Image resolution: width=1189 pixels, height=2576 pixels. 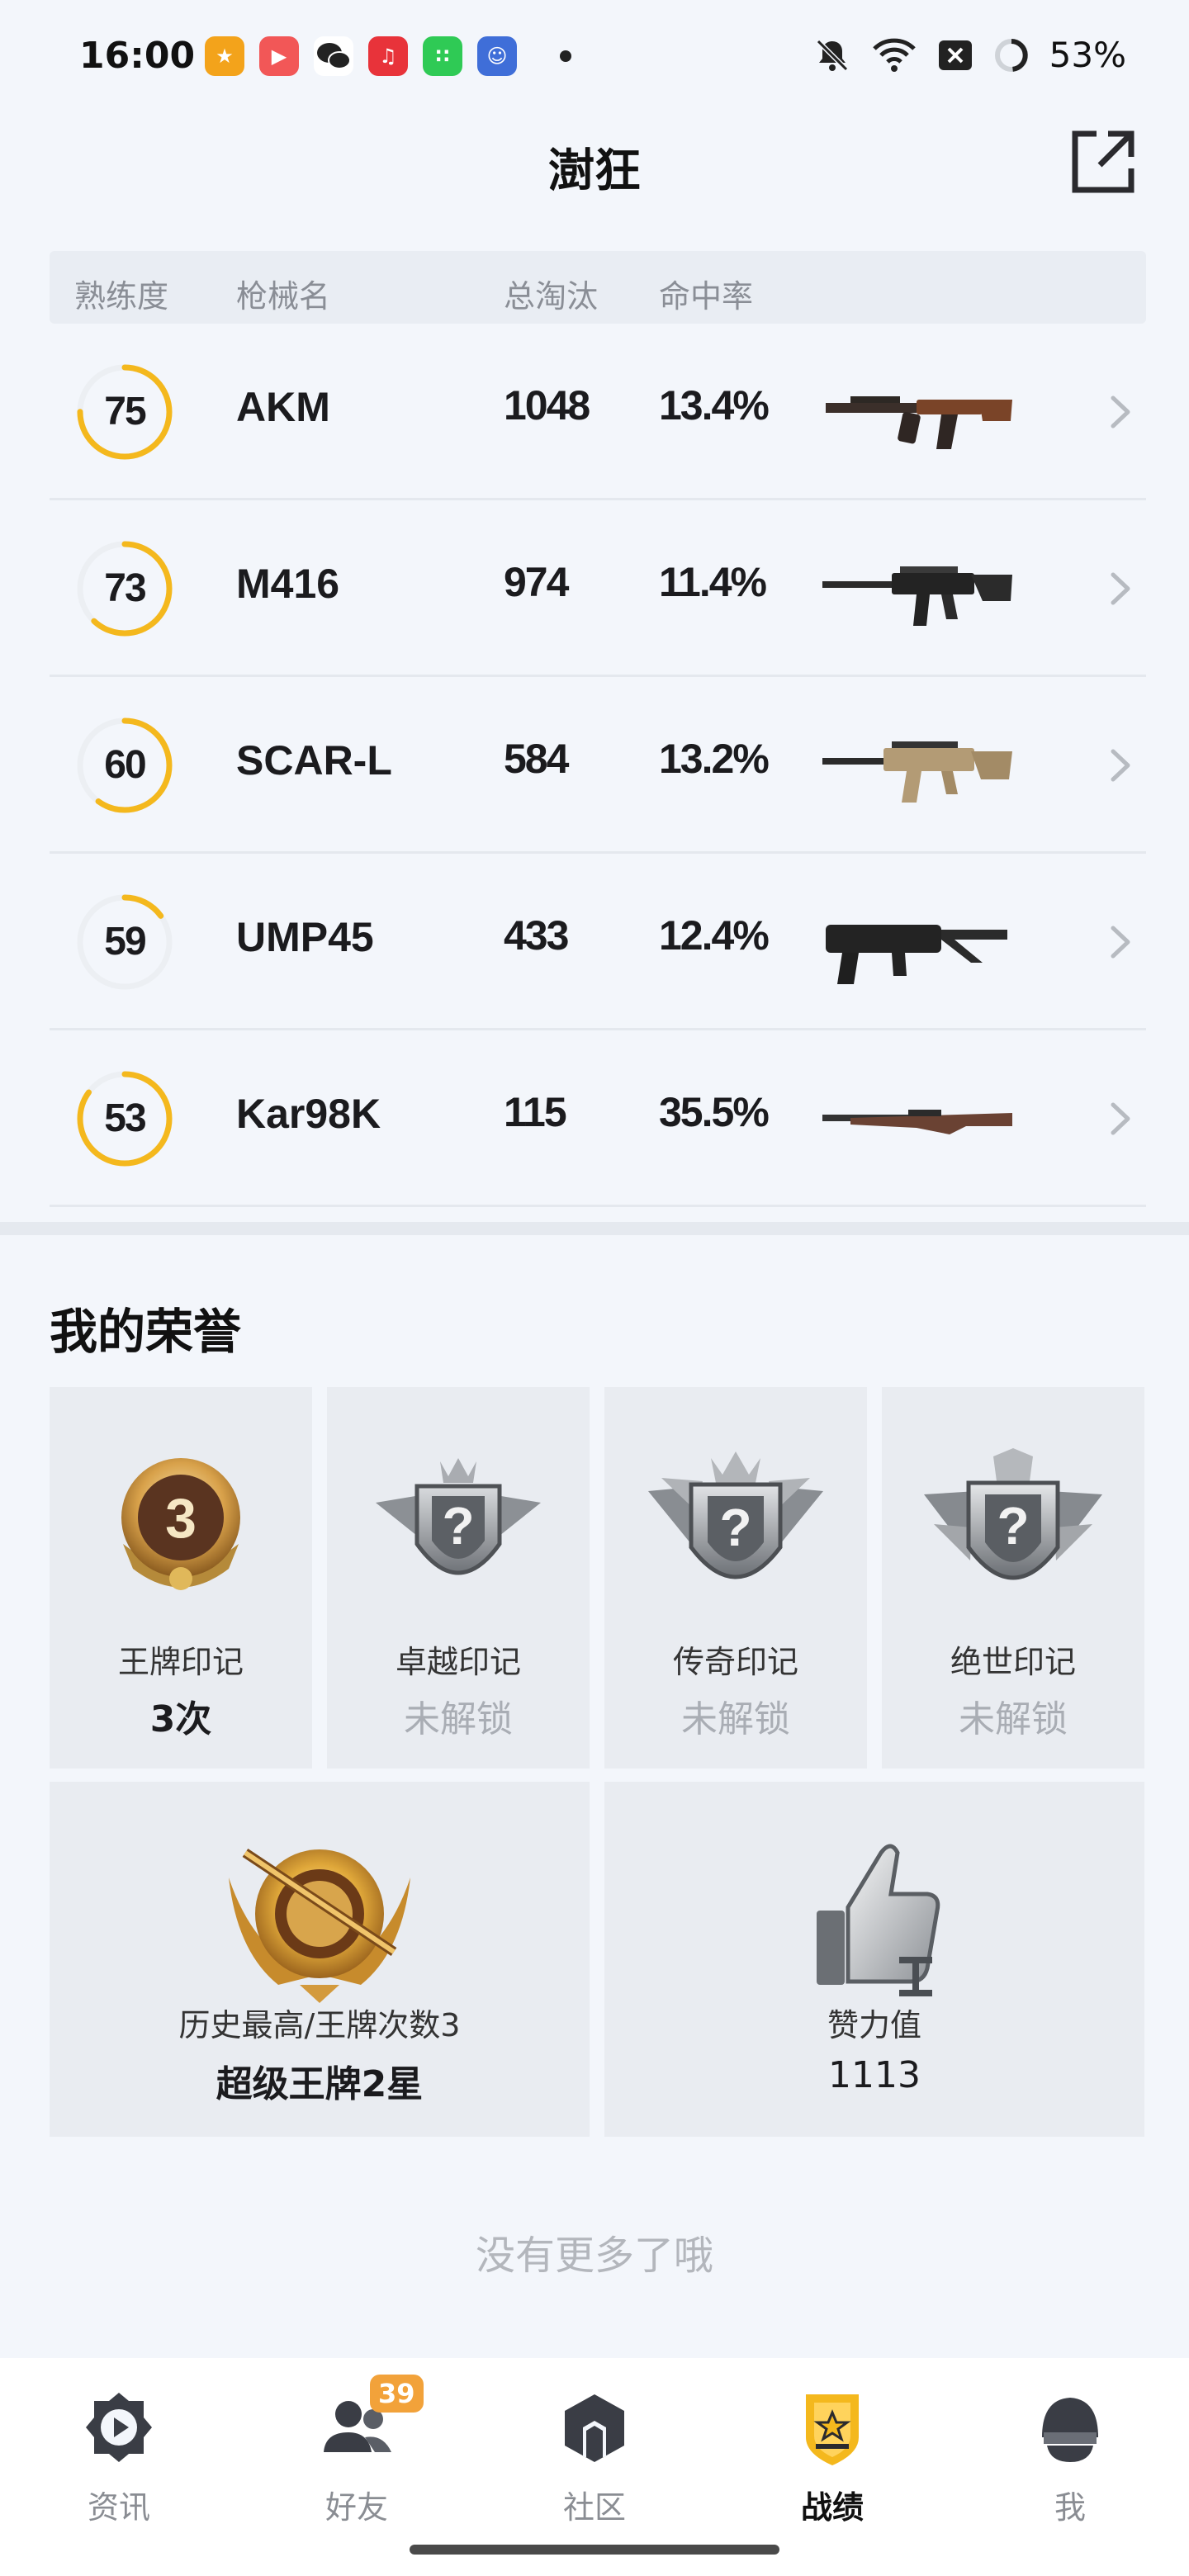 What do you see at coordinates (224, 56) in the screenshot?
I see `game-app-icon: ★` at bounding box center [224, 56].